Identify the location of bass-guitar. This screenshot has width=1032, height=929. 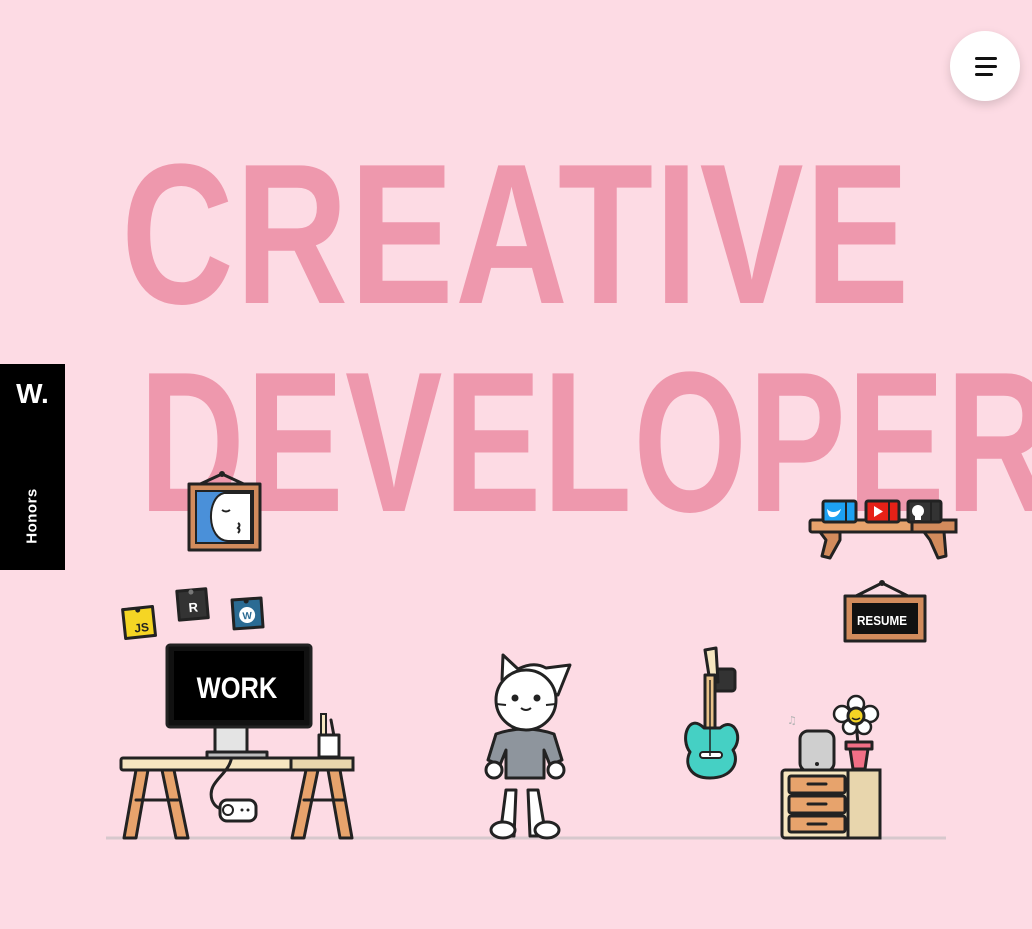
(712, 713).